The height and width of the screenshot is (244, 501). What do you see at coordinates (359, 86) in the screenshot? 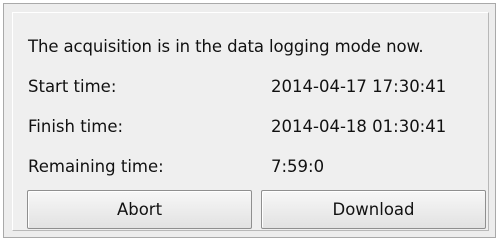
I see `start-time-value: 2014-04-17 17:30:41` at bounding box center [359, 86].